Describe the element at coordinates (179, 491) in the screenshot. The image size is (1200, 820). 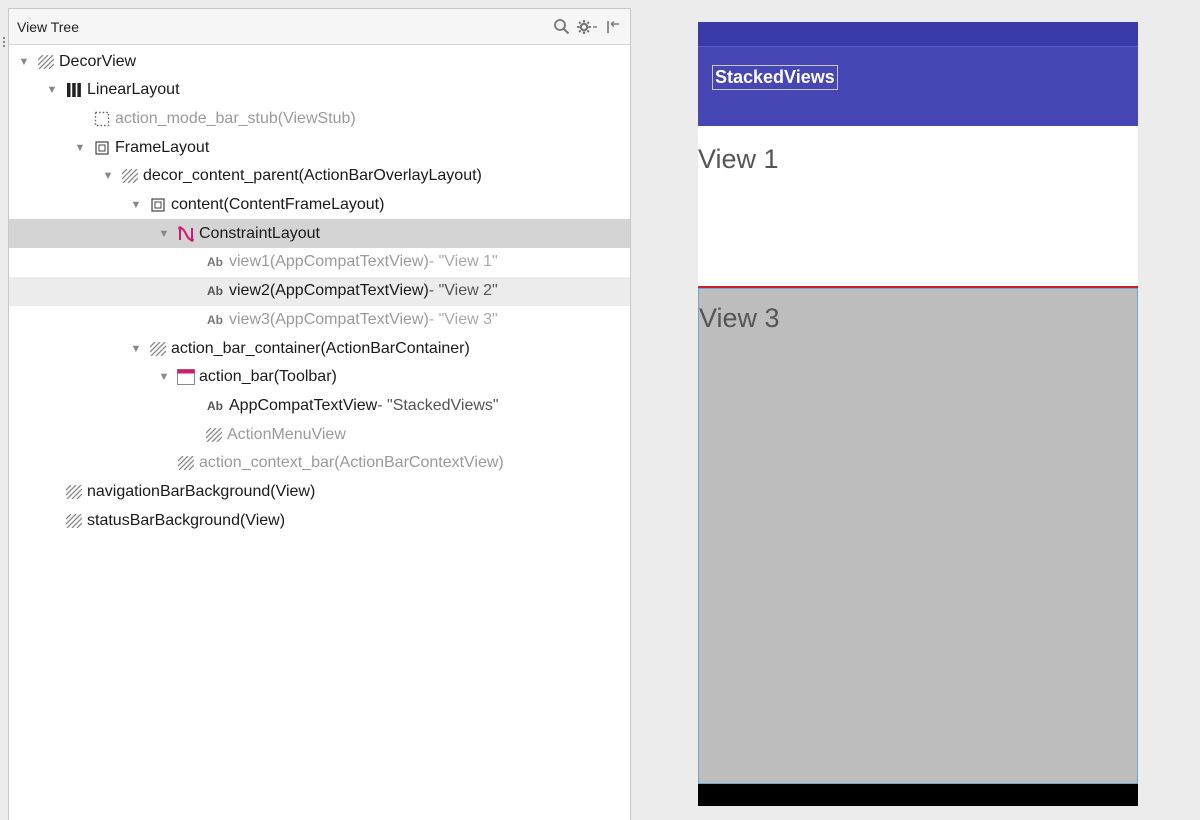
I see `node-id: navigationBarBackground` at that location.